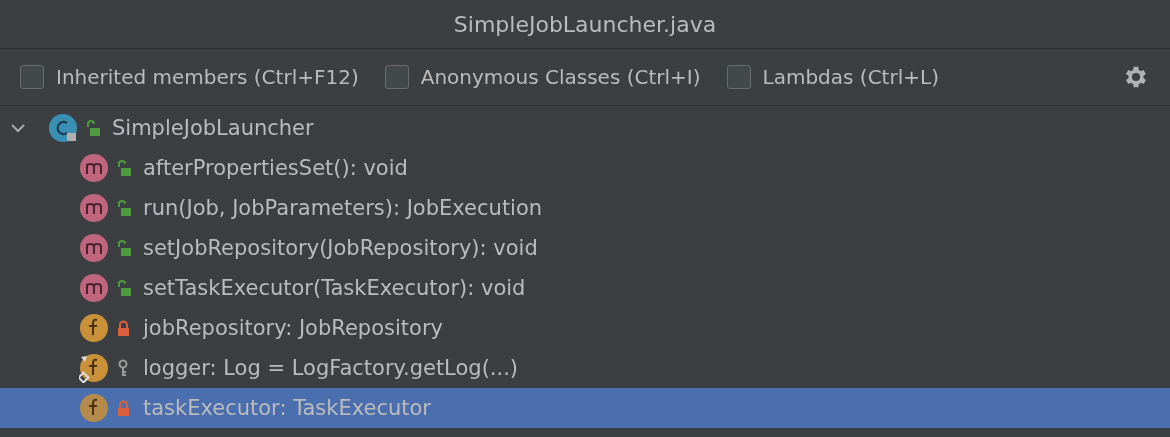 The image size is (1170, 437). Describe the element at coordinates (585, 24) in the screenshot. I see `window-title: SimpleJobLauncher.java` at that location.